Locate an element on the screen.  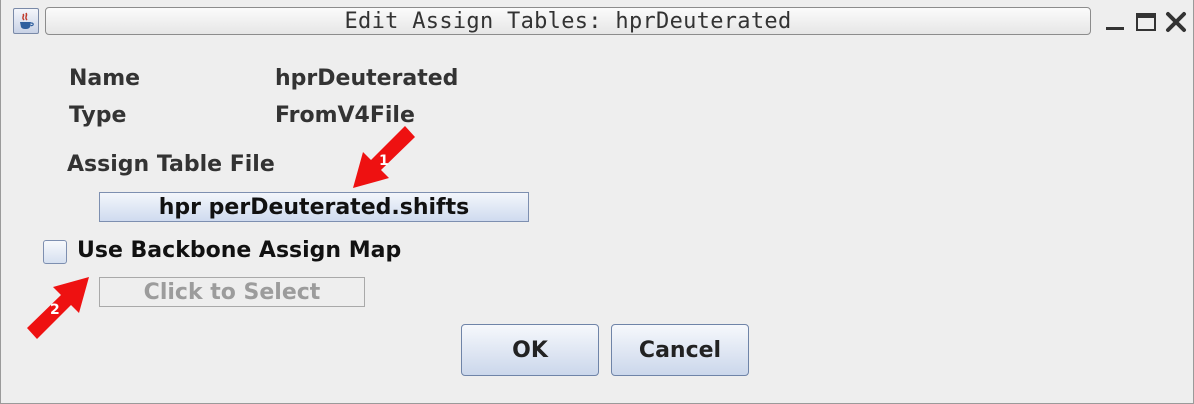
minimize-icon is located at coordinates (1115, 22).